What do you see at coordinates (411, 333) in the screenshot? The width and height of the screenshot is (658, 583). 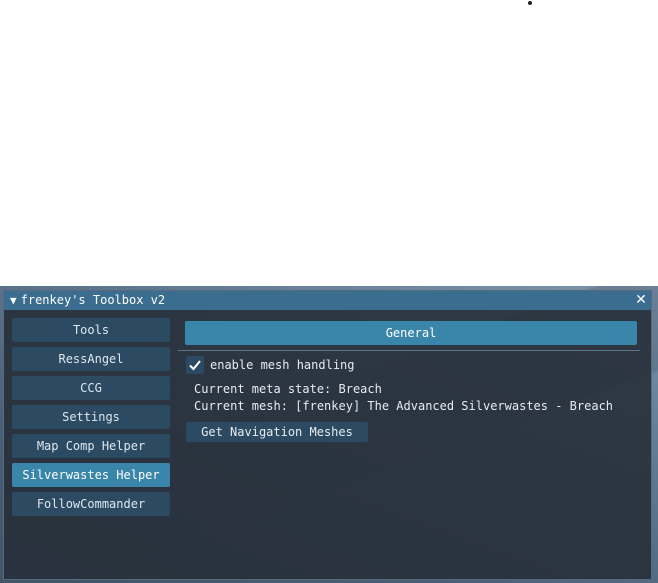 I see `tab-general: General` at bounding box center [411, 333].